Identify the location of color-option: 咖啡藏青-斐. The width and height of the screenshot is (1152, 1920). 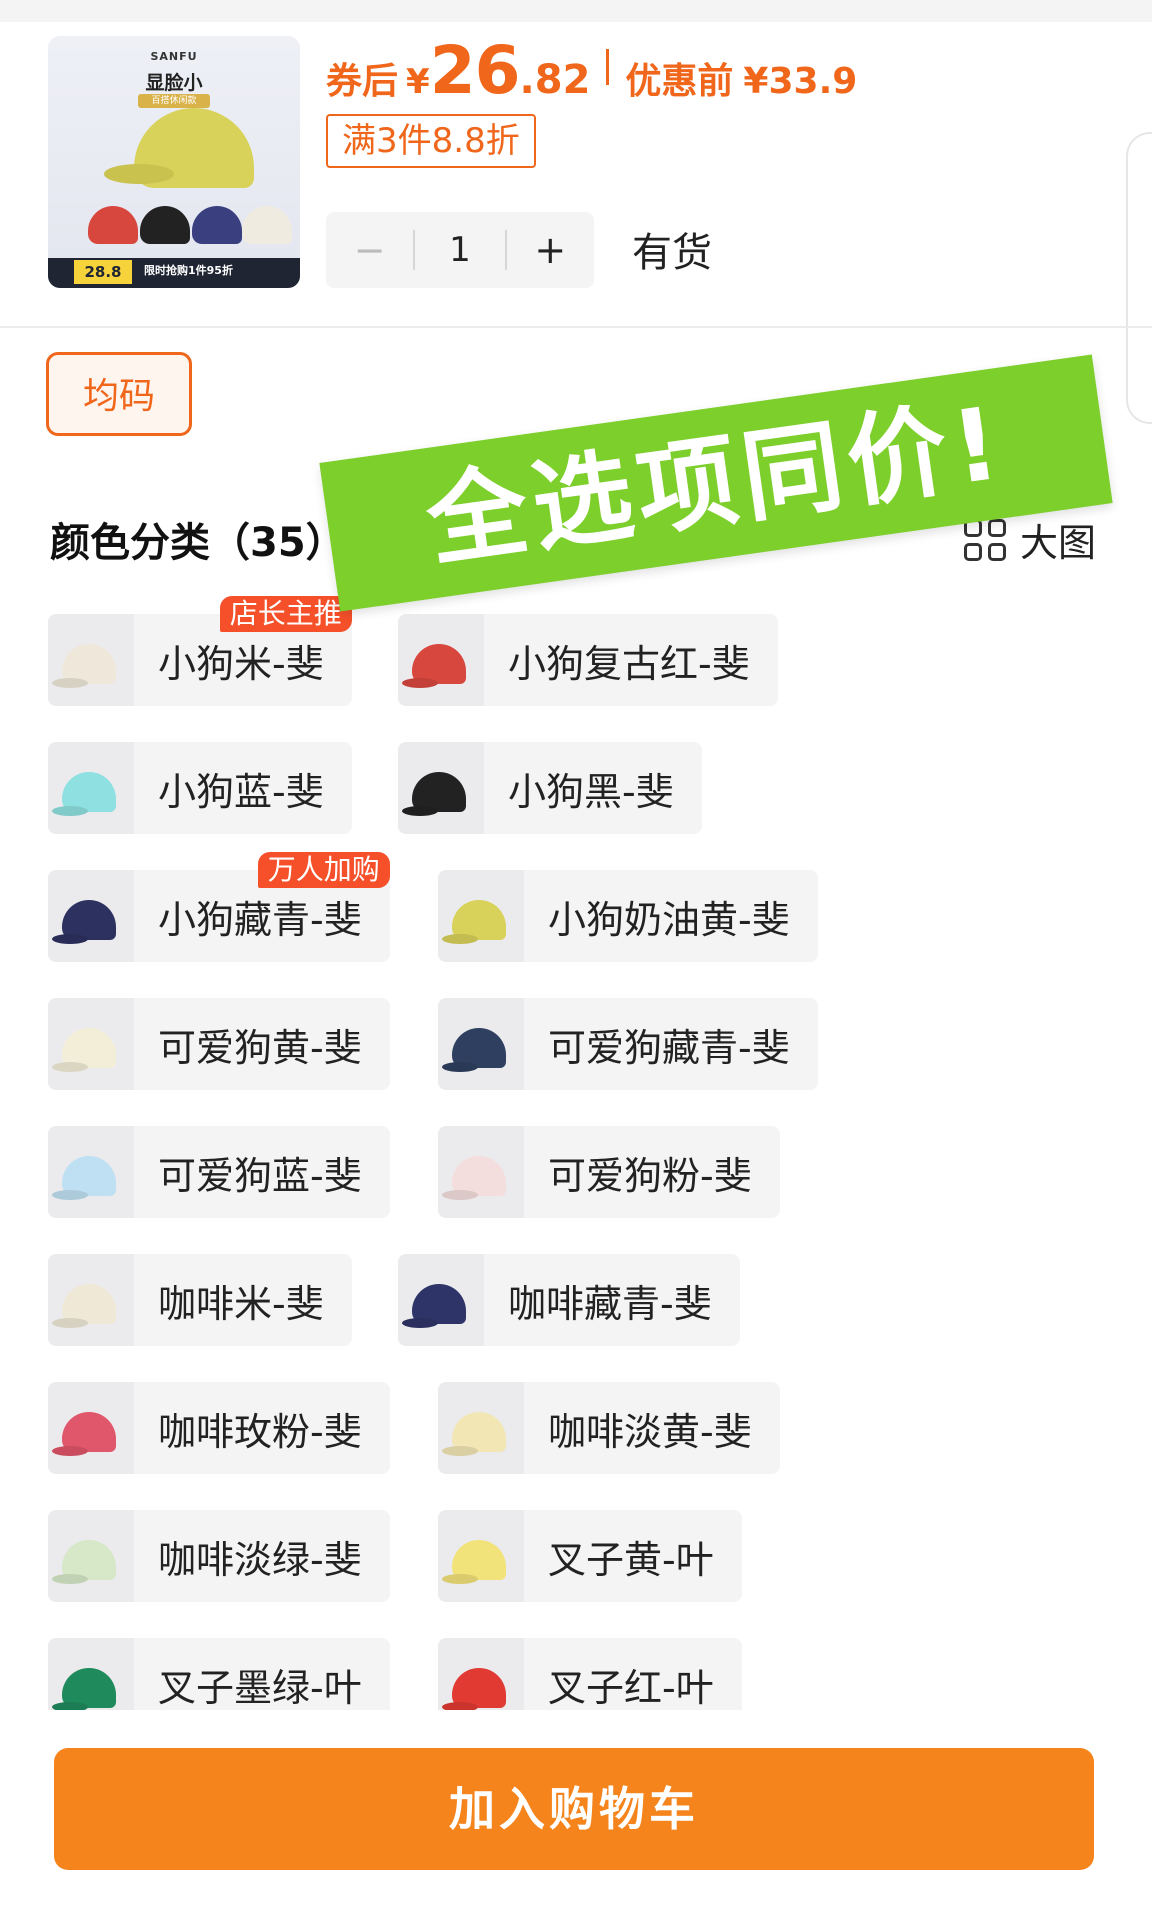
(569, 1300).